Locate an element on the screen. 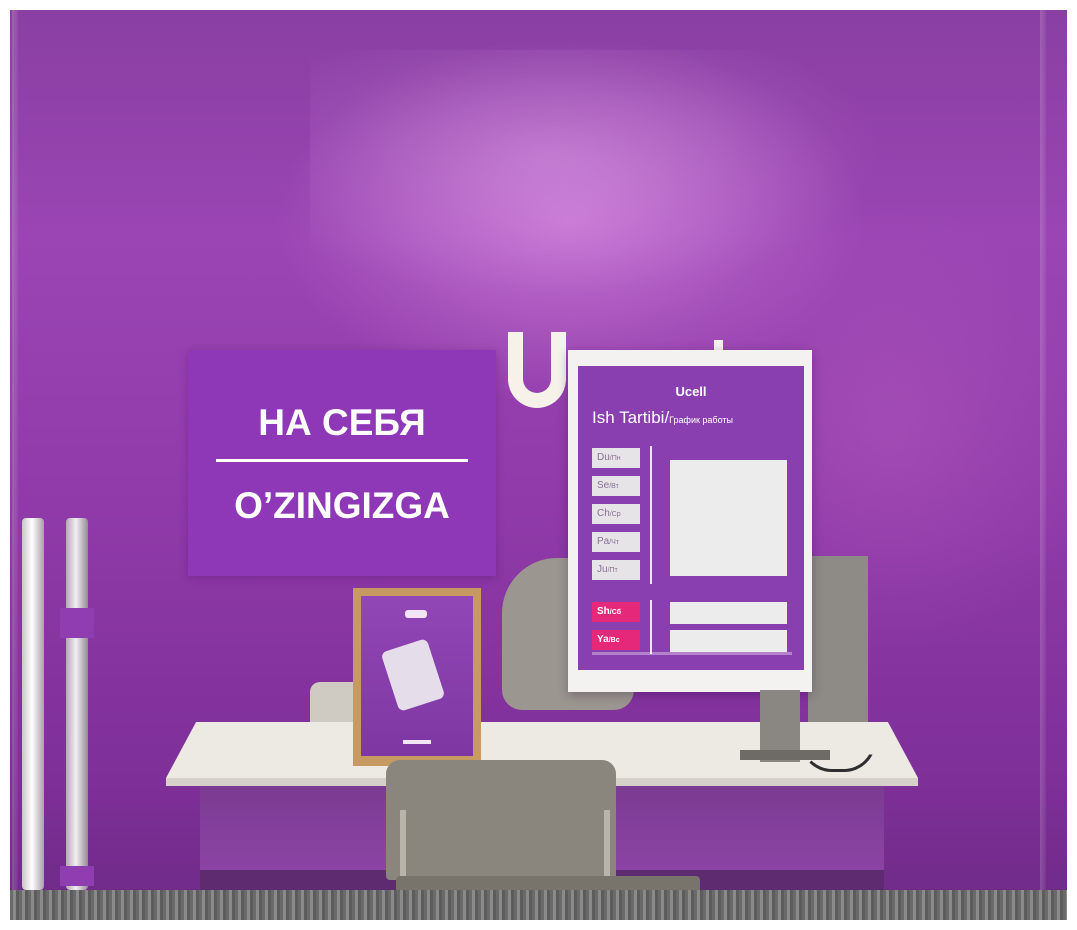 Image resolution: width=1077 pixels, height=930 pixels. flyer-poster is located at coordinates (417, 676).